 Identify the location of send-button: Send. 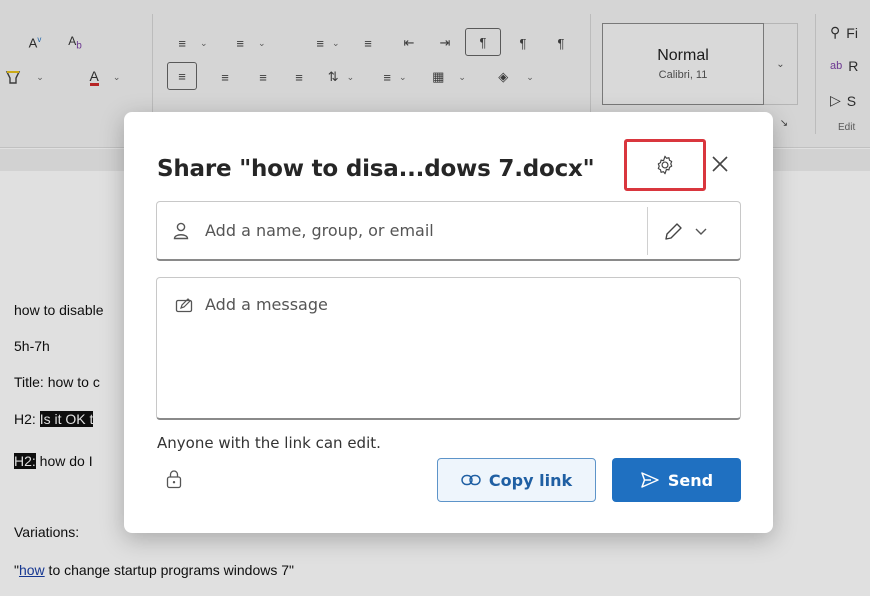
(676, 480).